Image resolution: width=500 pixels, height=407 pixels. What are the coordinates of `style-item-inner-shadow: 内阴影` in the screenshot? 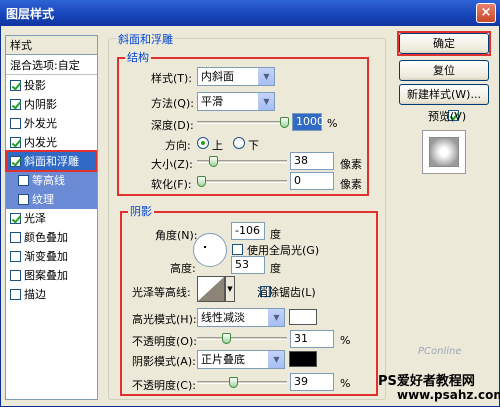 It's located at (51, 104).